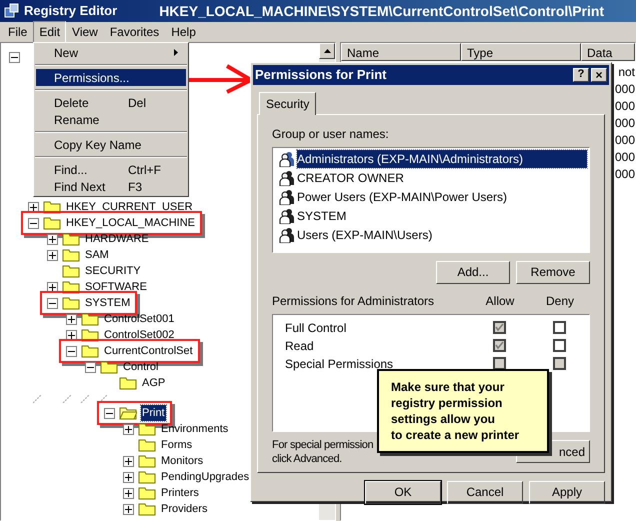 The height and width of the screenshot is (521, 636). What do you see at coordinates (180, 492) in the screenshot?
I see `tree-item: Printers` at bounding box center [180, 492].